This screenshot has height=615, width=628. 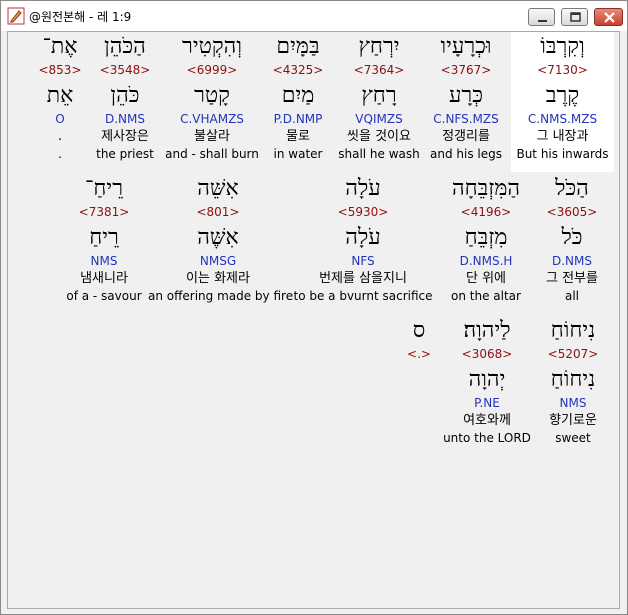 I want to click on morphology: C.NMS.MZS, so click(x=562, y=119).